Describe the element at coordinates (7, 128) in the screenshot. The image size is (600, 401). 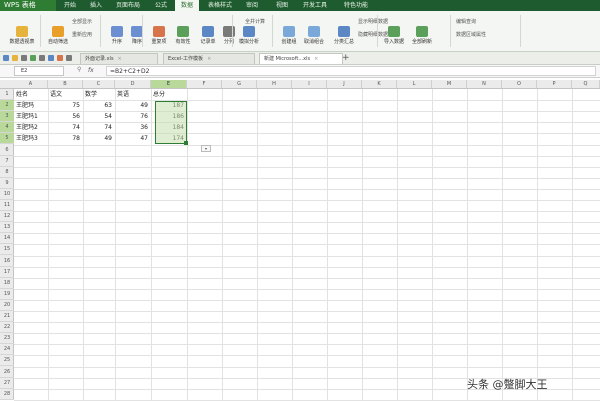
I see `row-header-4: 4` at that location.